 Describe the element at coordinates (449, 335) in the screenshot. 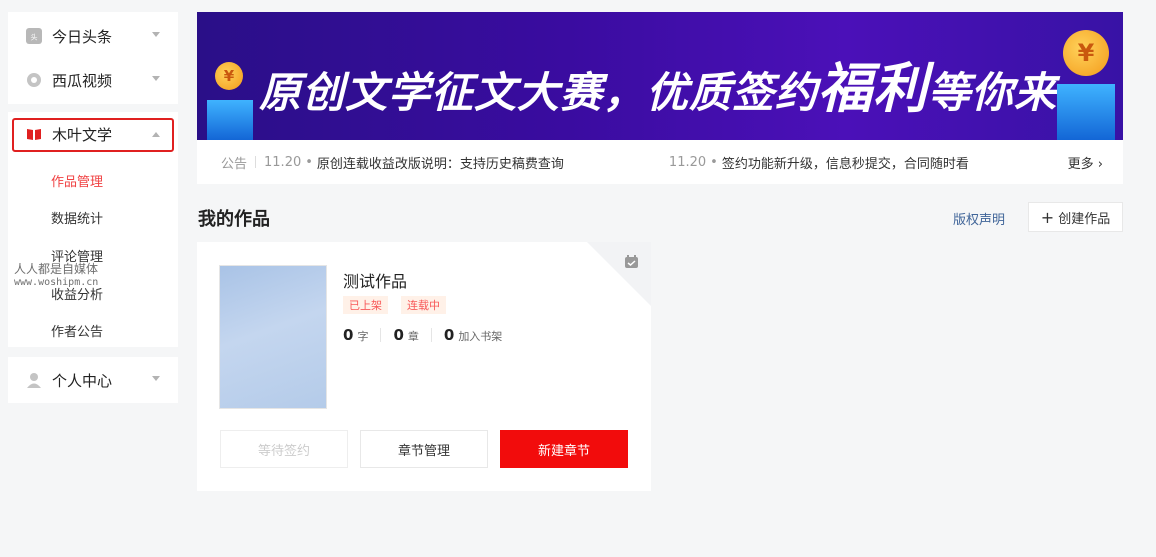

I see `shelf-count: 0` at that location.